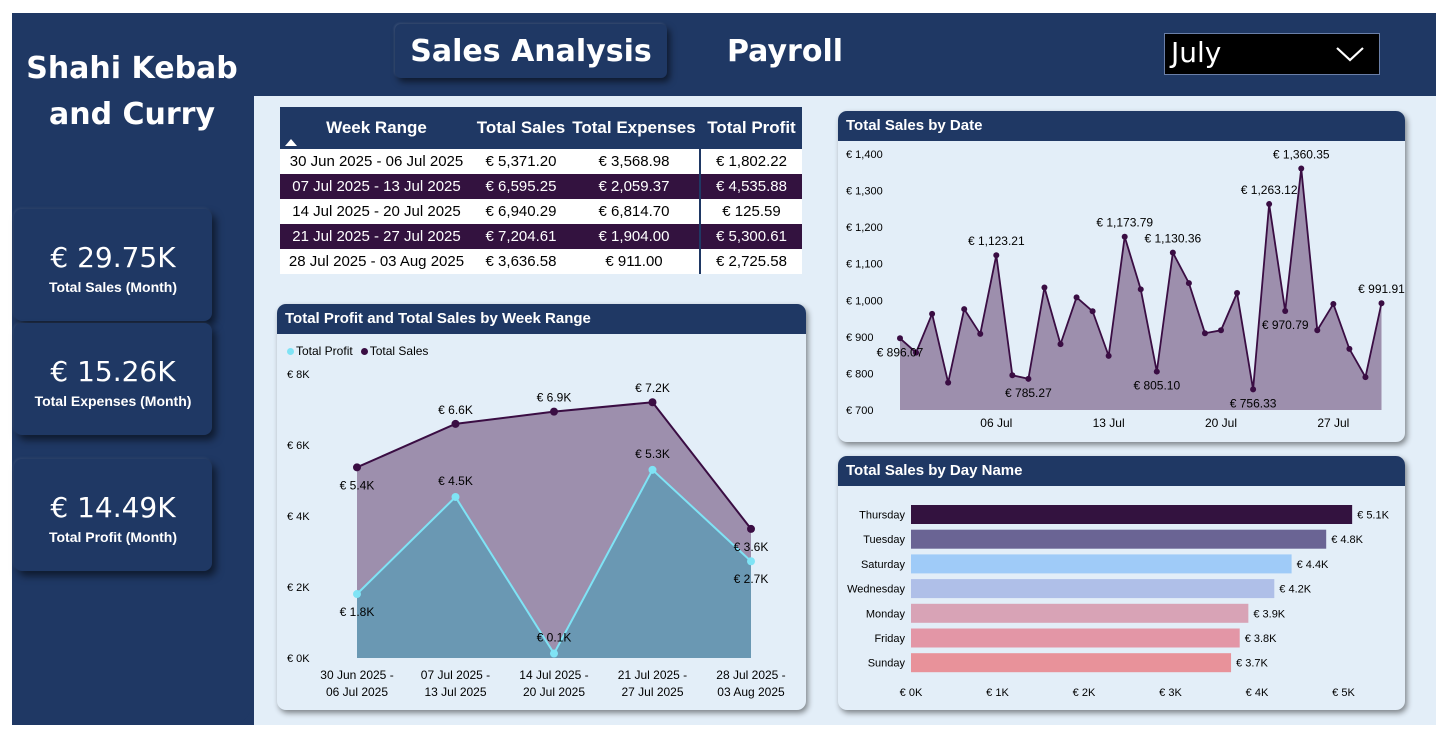  What do you see at coordinates (521, 161) in the screenshot?
I see `cell-total-sales: € 5,371.20` at bounding box center [521, 161].